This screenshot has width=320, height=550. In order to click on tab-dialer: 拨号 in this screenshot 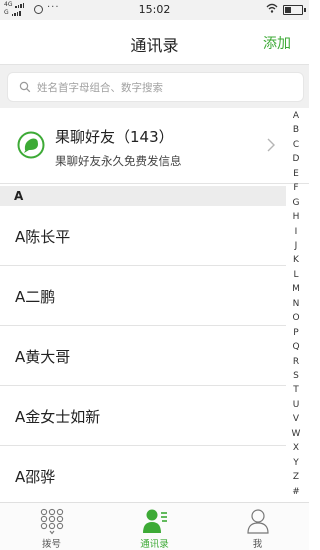, I will do `click(51, 526)`.